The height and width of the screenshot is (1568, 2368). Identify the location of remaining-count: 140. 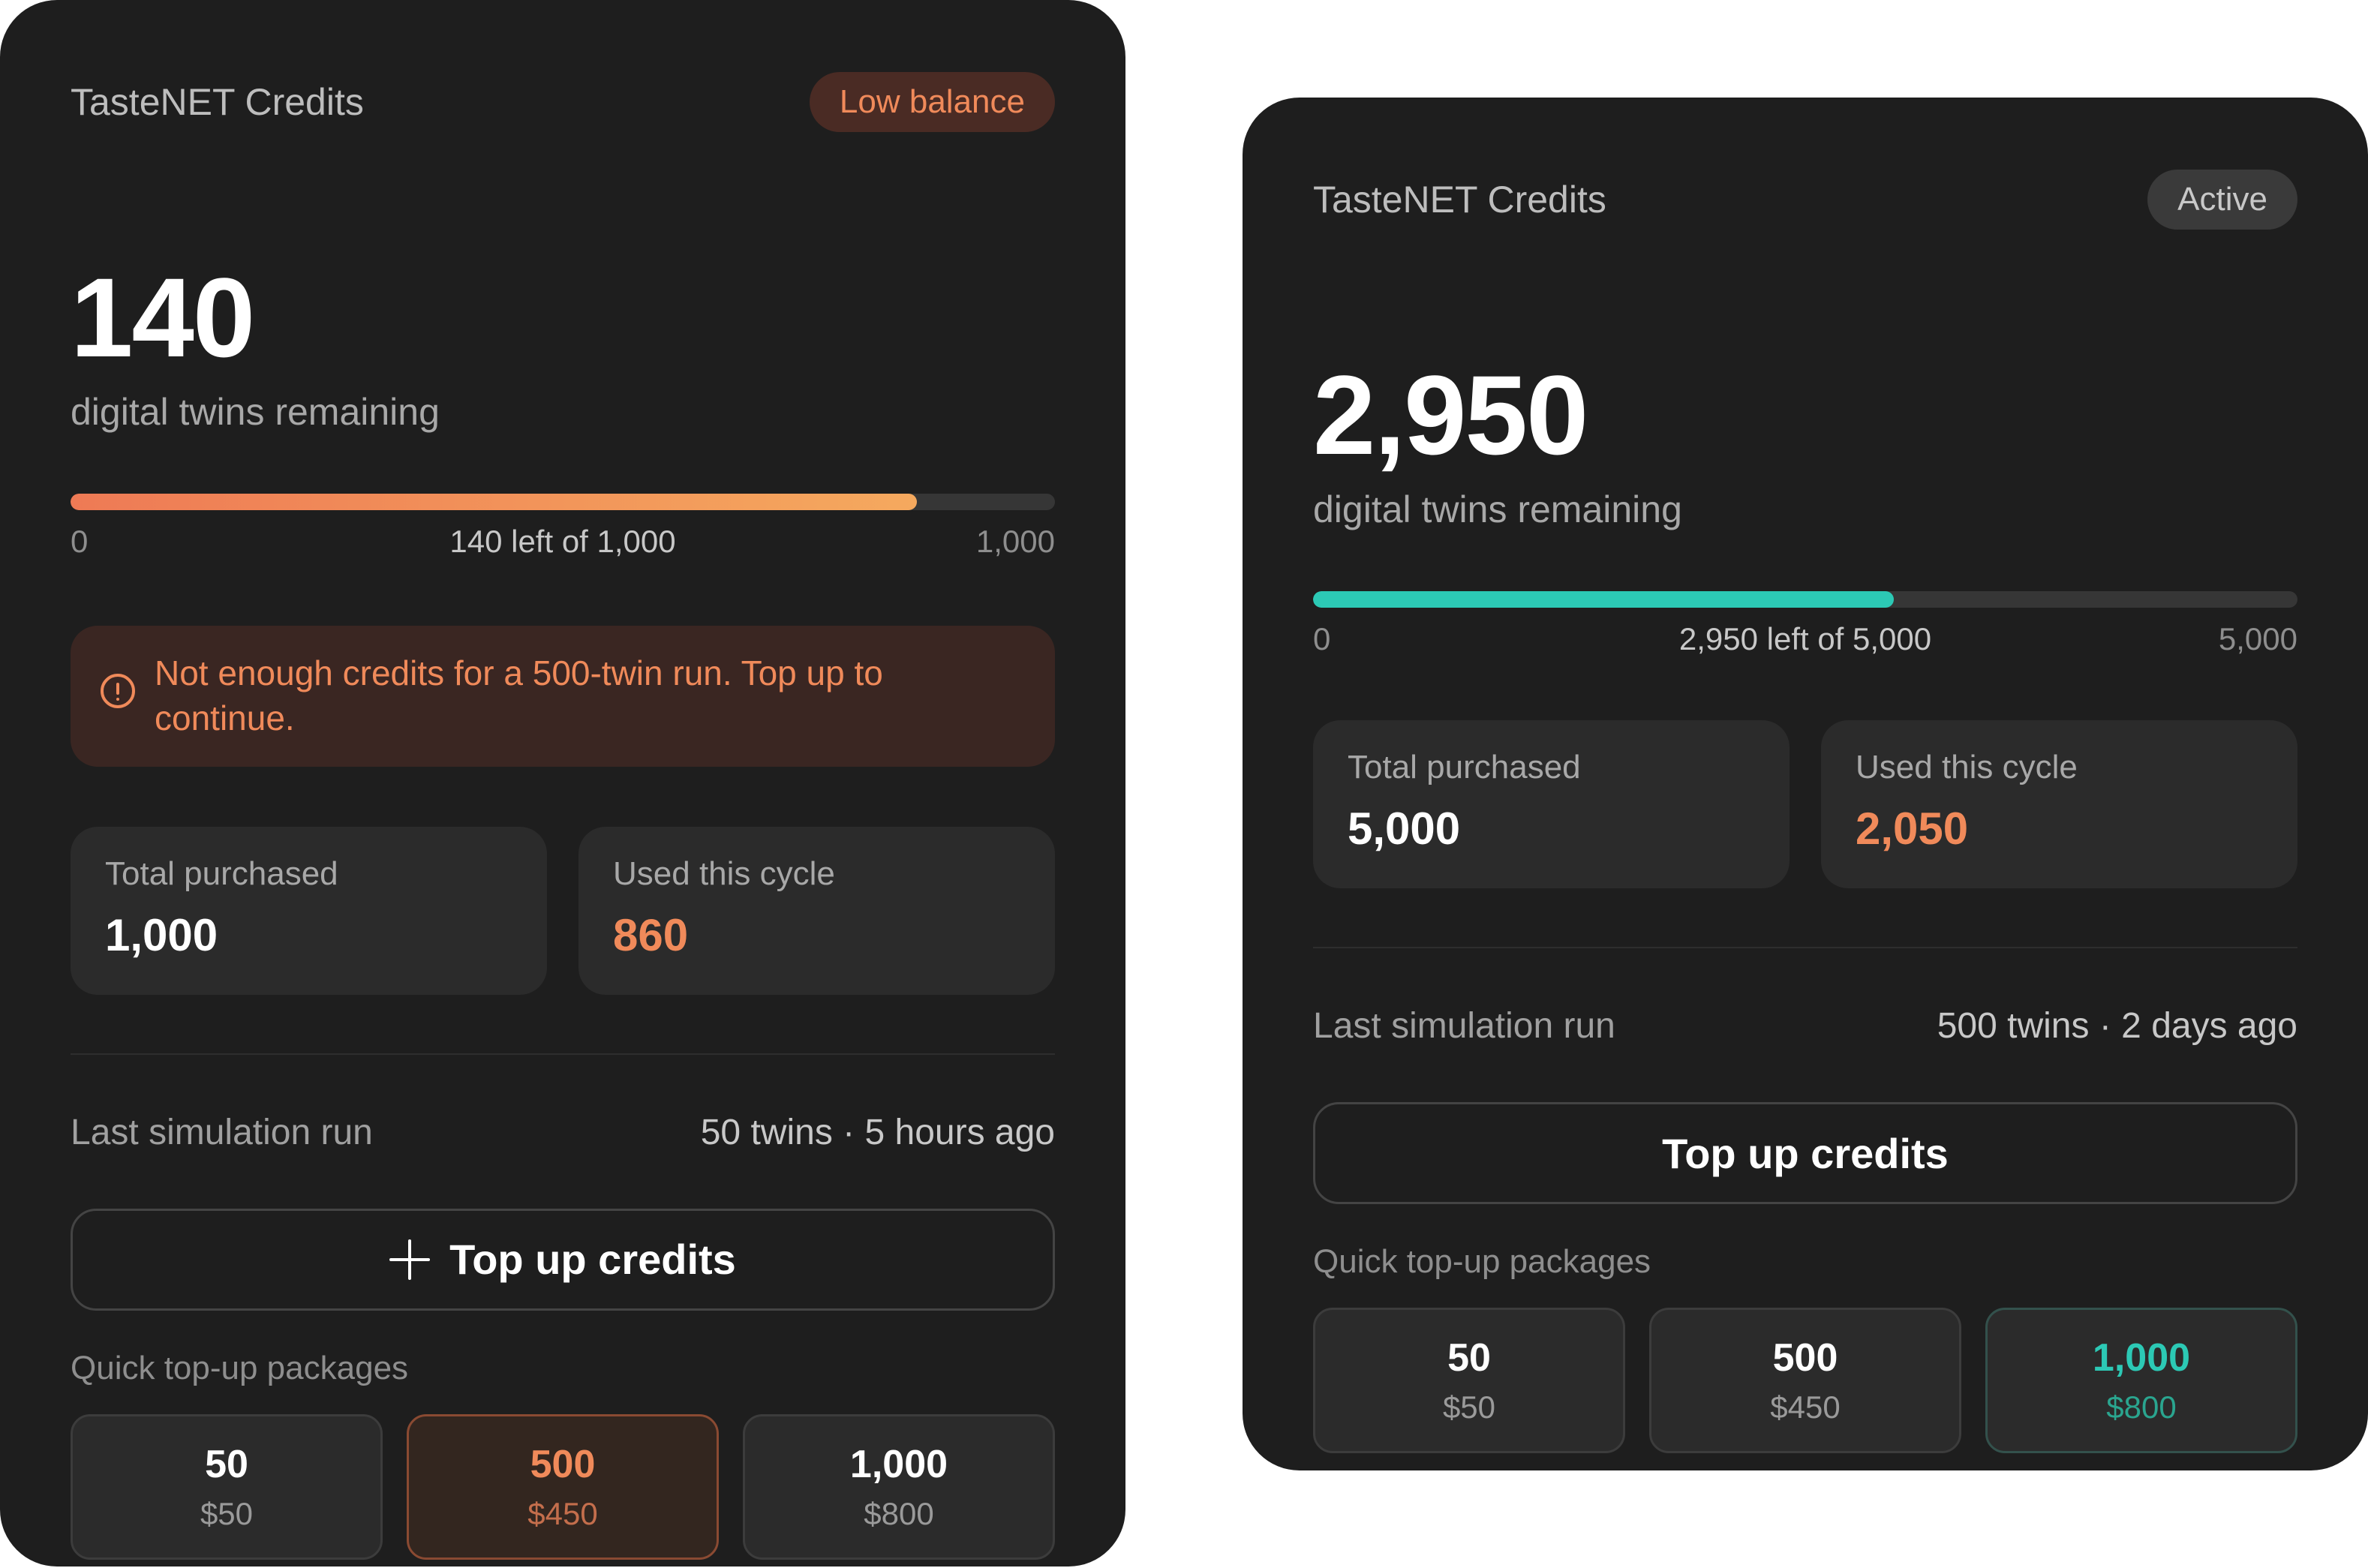
(163, 317).